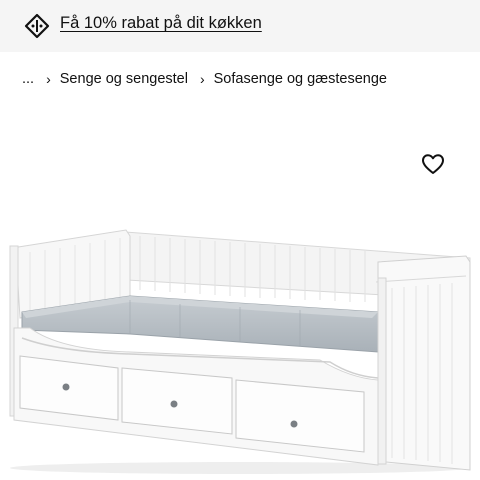 The height and width of the screenshot is (480, 480). I want to click on discount-tag-icon, so click(37, 26).